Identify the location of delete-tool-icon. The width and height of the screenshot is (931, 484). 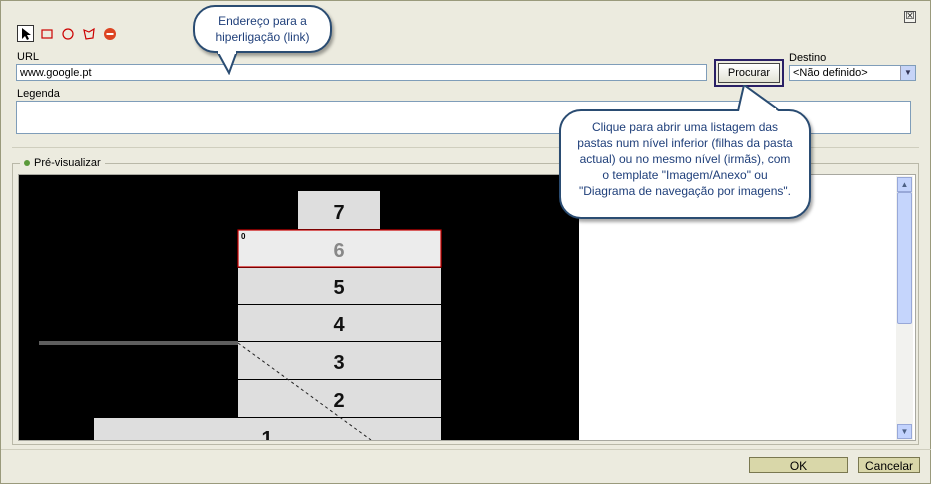
(109, 33).